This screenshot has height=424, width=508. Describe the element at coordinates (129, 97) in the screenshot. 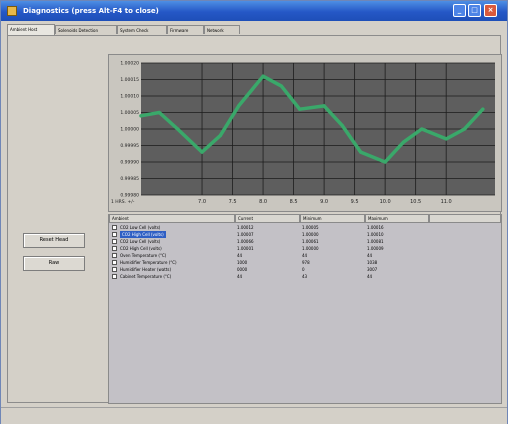

I see `y-tick-label: 1.00010` at that location.